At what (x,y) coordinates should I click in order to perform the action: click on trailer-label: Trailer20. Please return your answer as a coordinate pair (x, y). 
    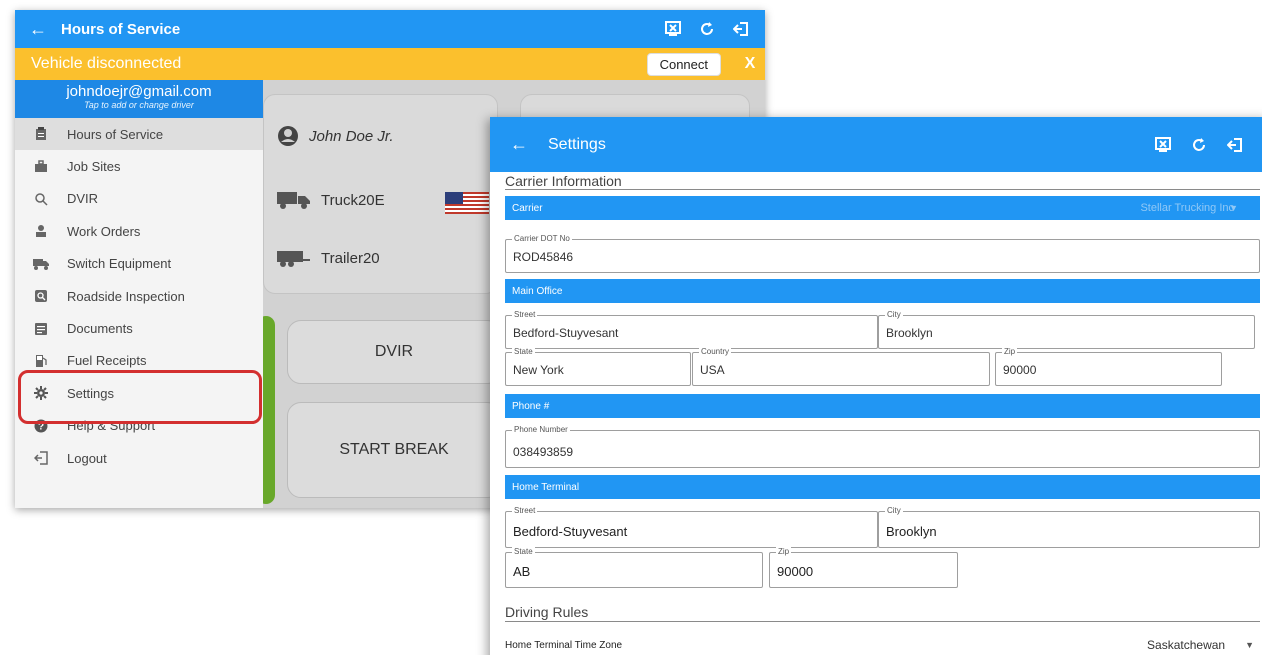
    Looking at the image, I should click on (350, 258).